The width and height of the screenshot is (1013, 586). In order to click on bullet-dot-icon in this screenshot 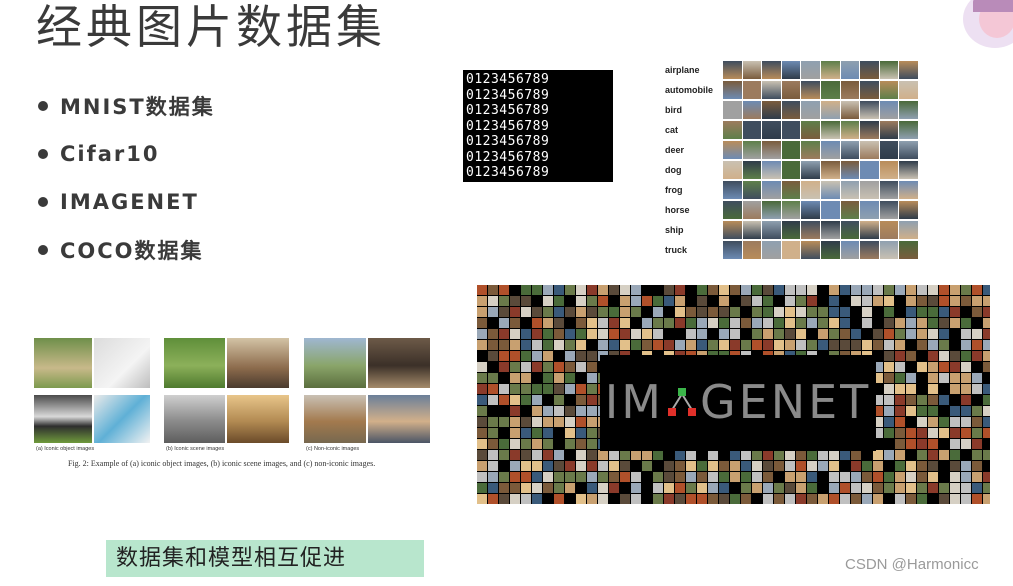, I will do `click(43, 250)`.